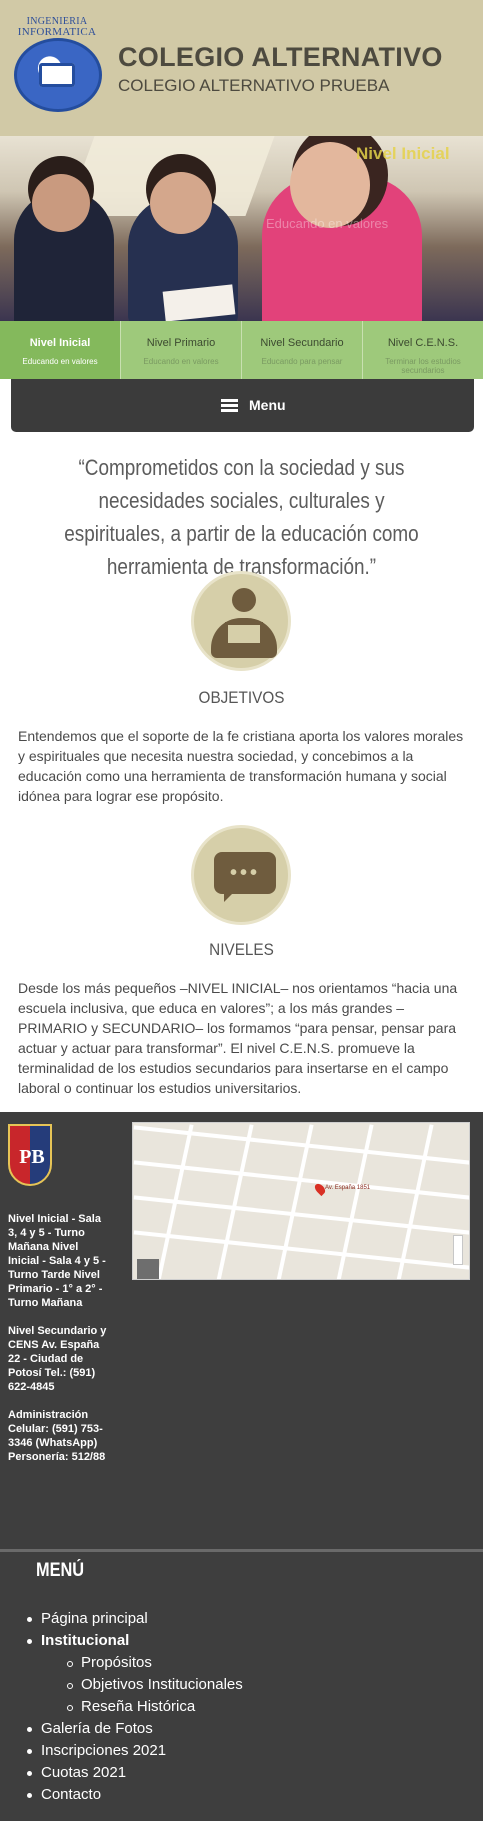  I want to click on footer-menu-item-objetivos-institucionales: Objetivos Institucionales, so click(142, 1685).